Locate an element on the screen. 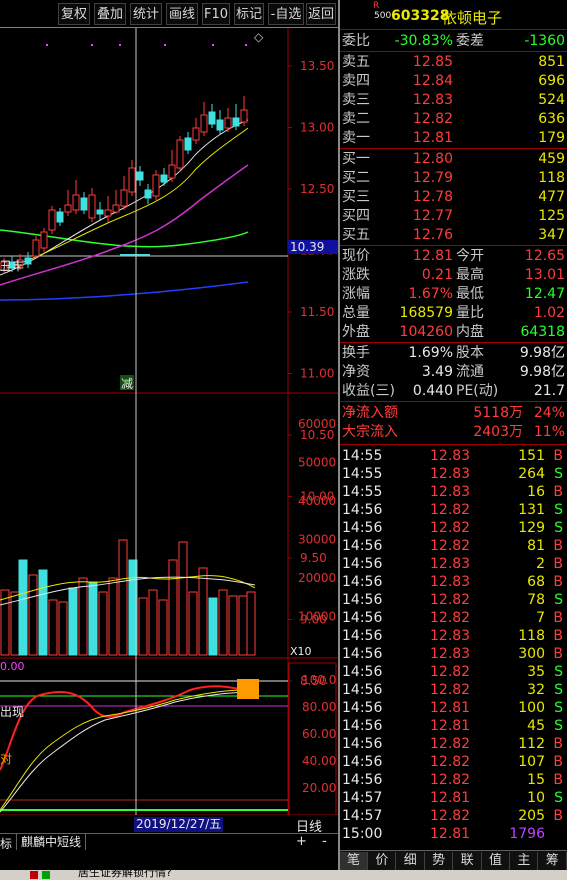 The height and width of the screenshot is (880, 567). quote-tab: 主 is located at coordinates (524, 861).